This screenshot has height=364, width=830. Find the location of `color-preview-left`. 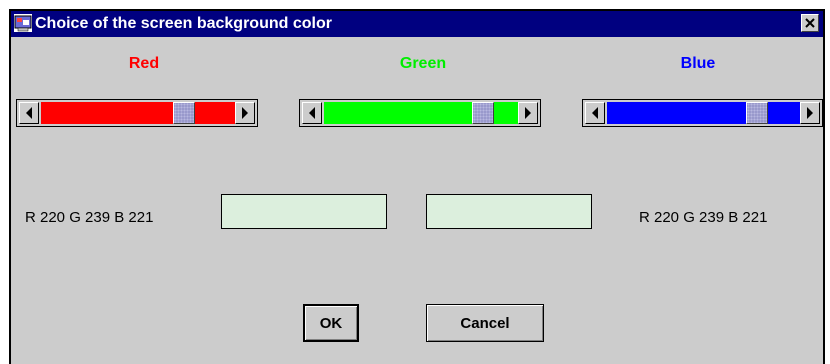

color-preview-left is located at coordinates (304, 211).